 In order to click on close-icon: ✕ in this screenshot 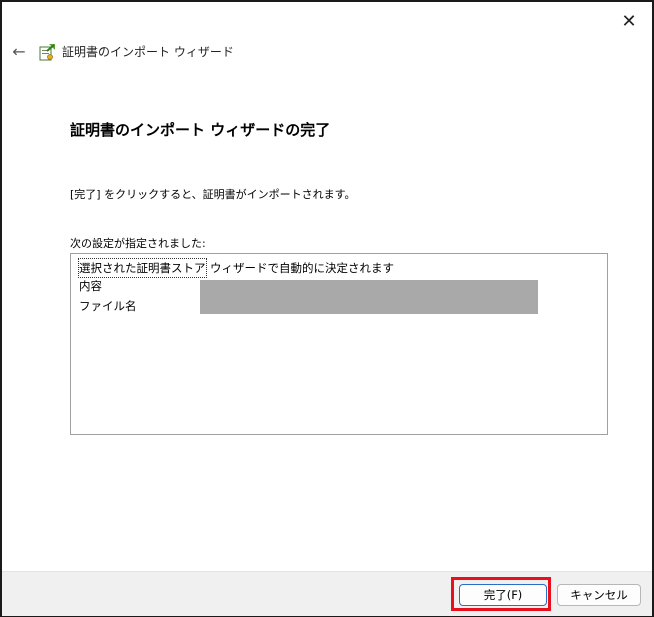, I will do `click(629, 21)`.